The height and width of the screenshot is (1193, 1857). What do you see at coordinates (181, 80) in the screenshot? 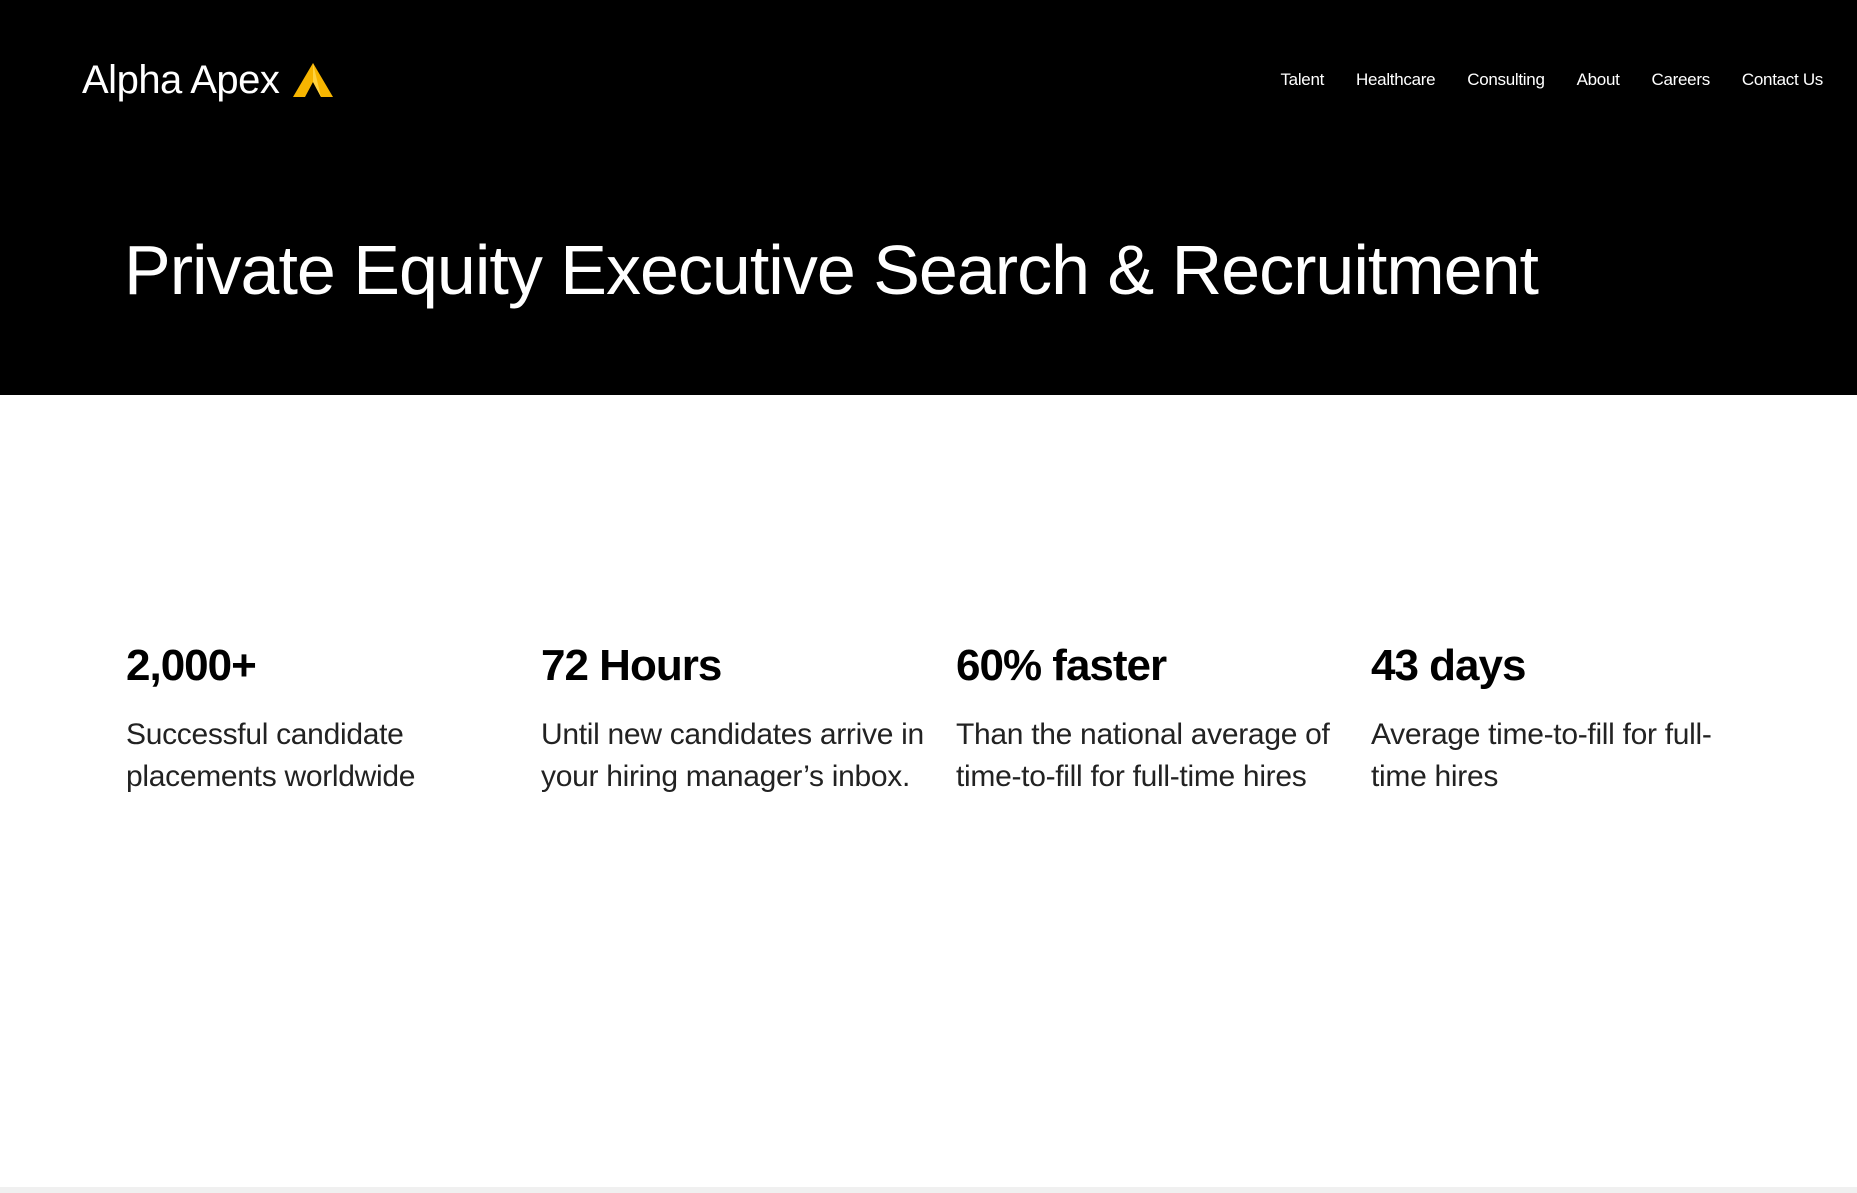
I see `brand-name: Alpha Apex` at bounding box center [181, 80].